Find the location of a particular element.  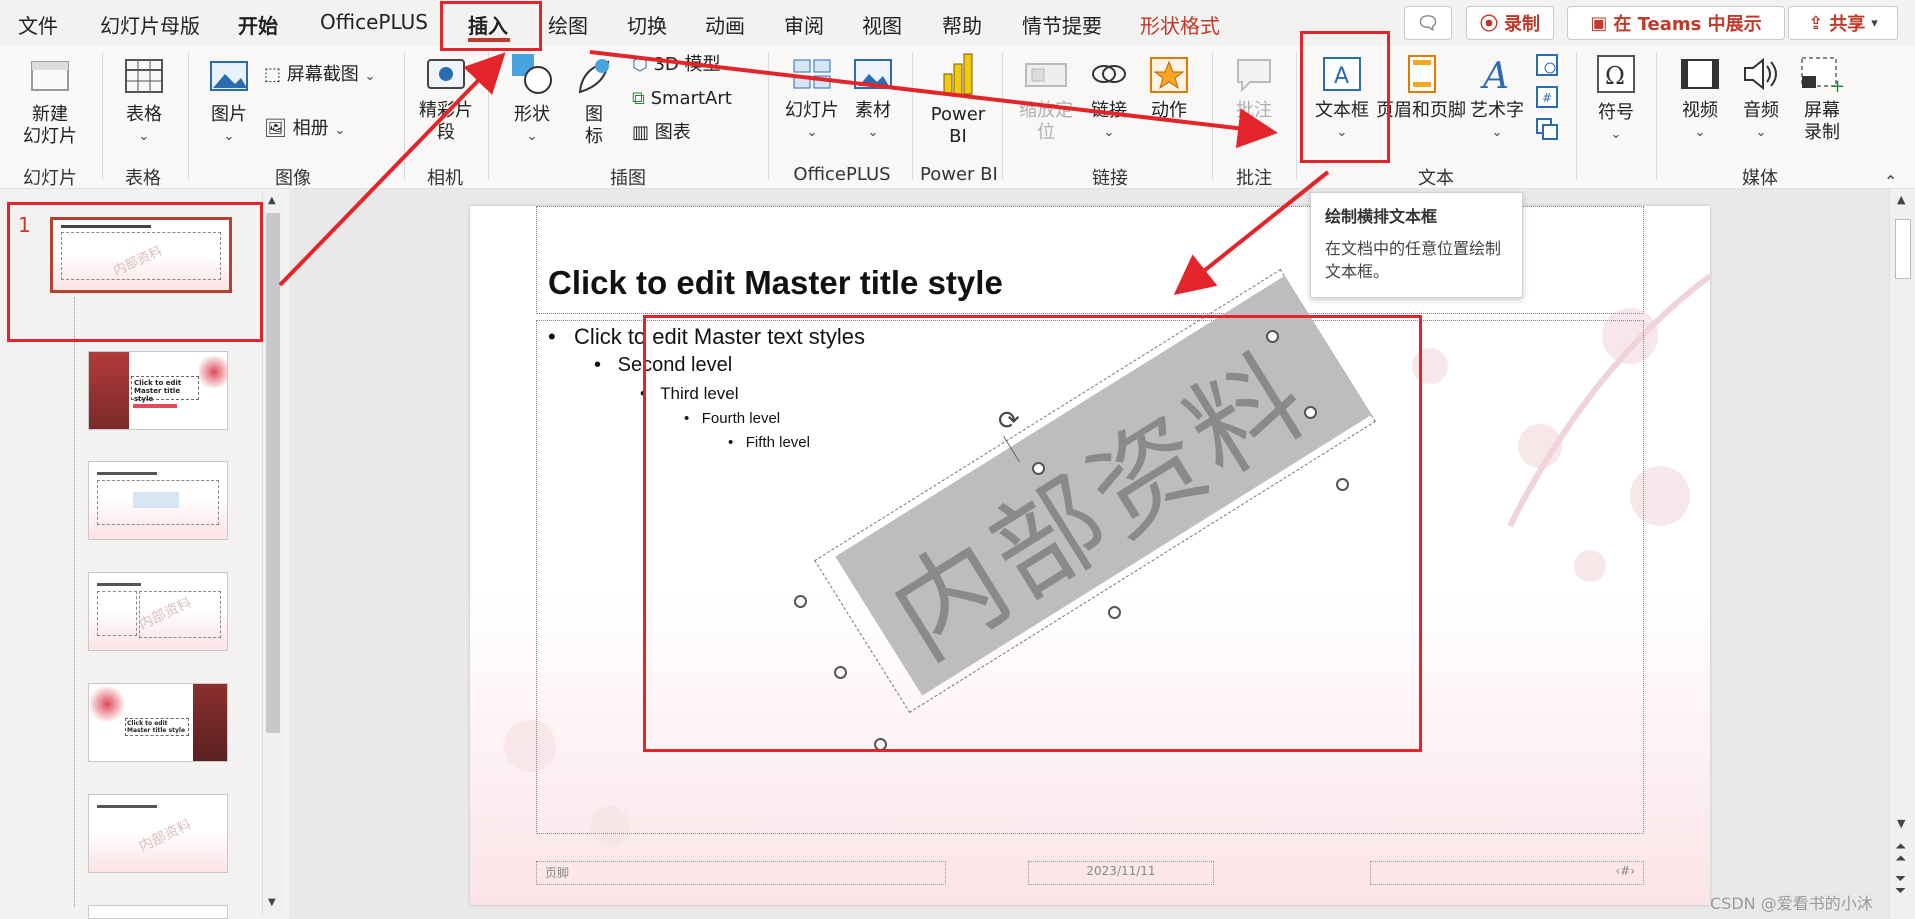

tab-help: 帮助 is located at coordinates (962, 24).